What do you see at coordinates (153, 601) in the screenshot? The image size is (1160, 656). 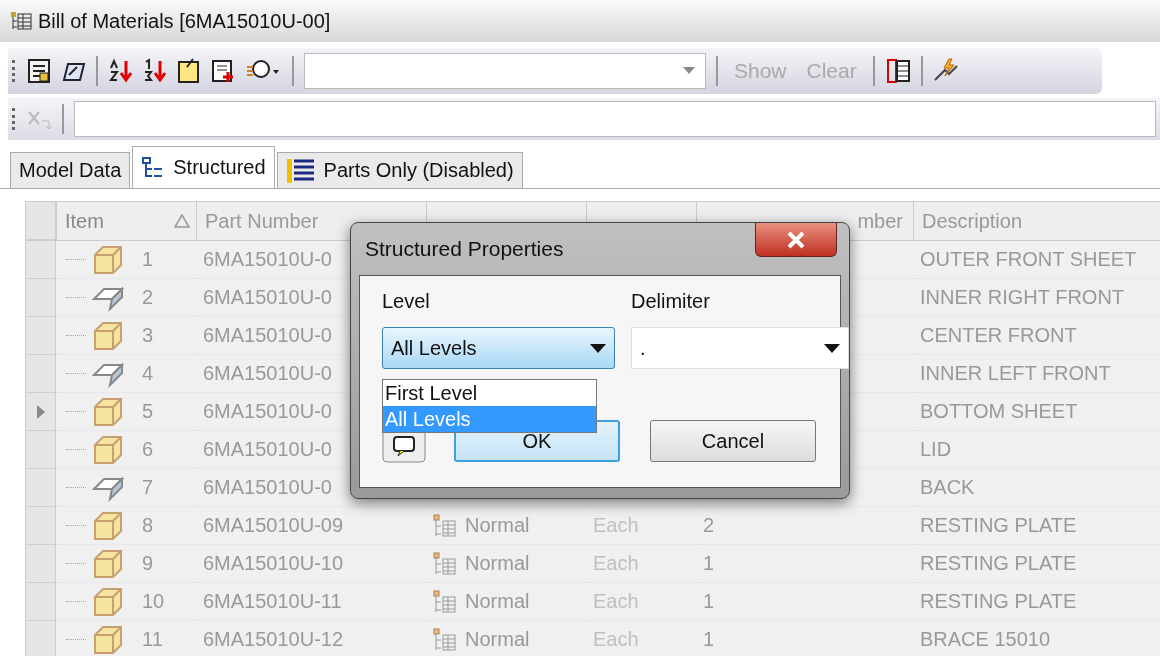 I see `item-number: 10` at bounding box center [153, 601].